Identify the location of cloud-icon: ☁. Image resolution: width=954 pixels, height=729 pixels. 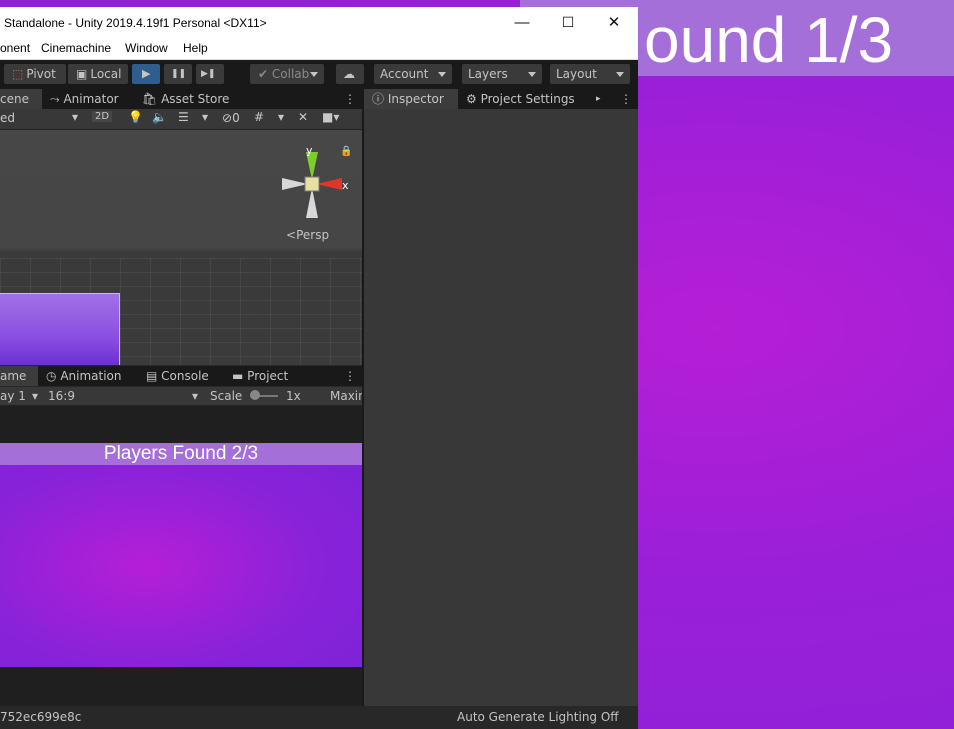
(349, 74).